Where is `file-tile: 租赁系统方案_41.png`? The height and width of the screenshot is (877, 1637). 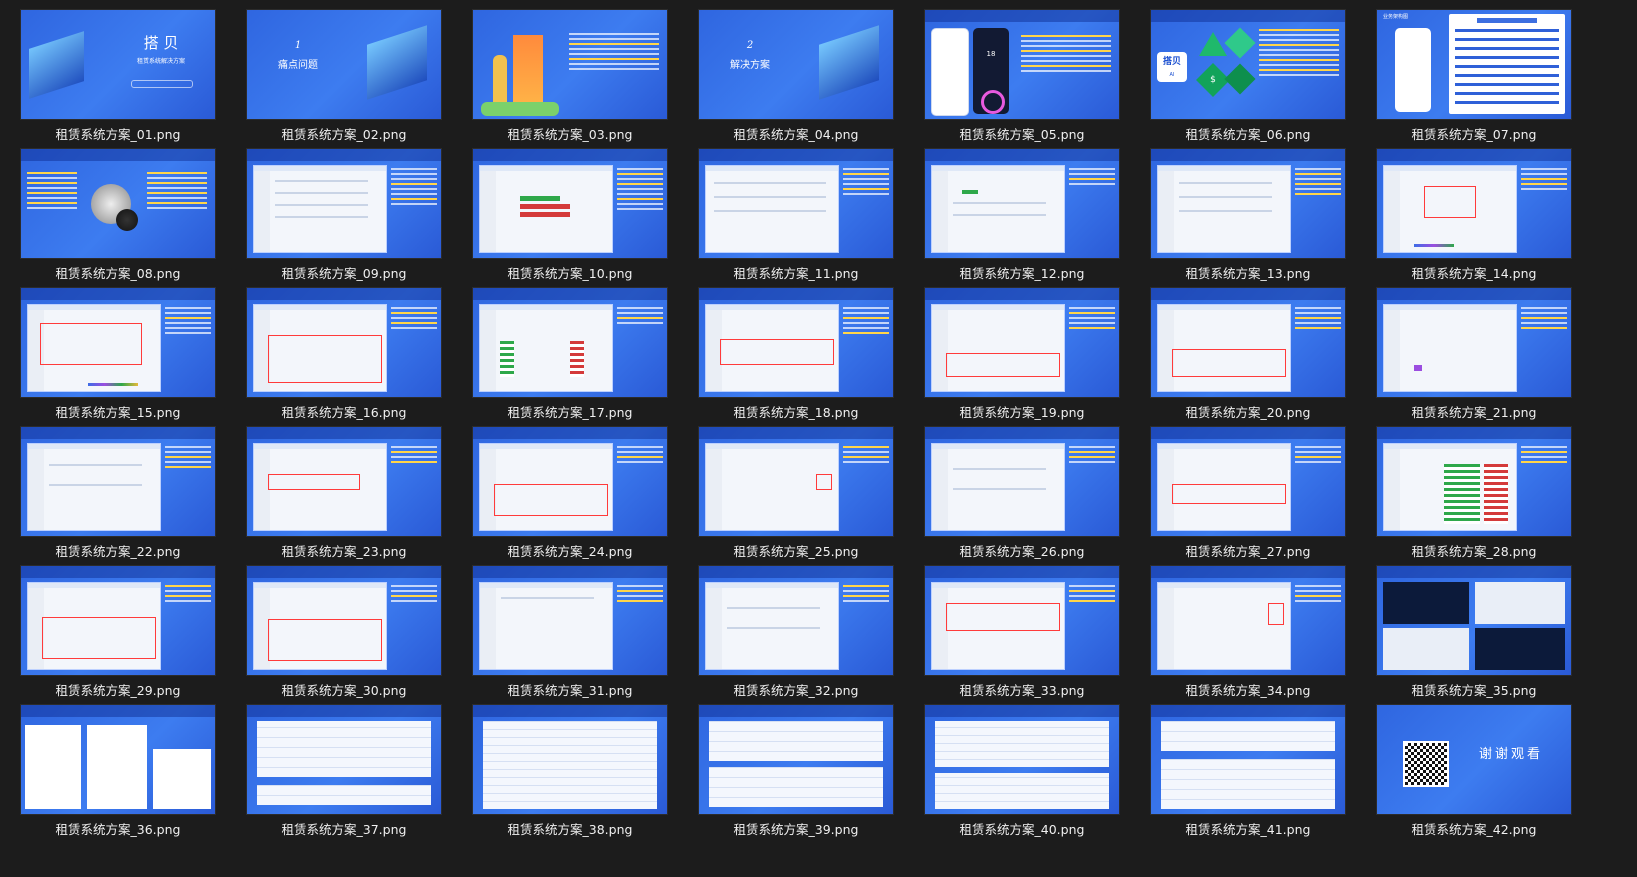
file-tile: 租赁系统方案_41.png is located at coordinates (1248, 767).